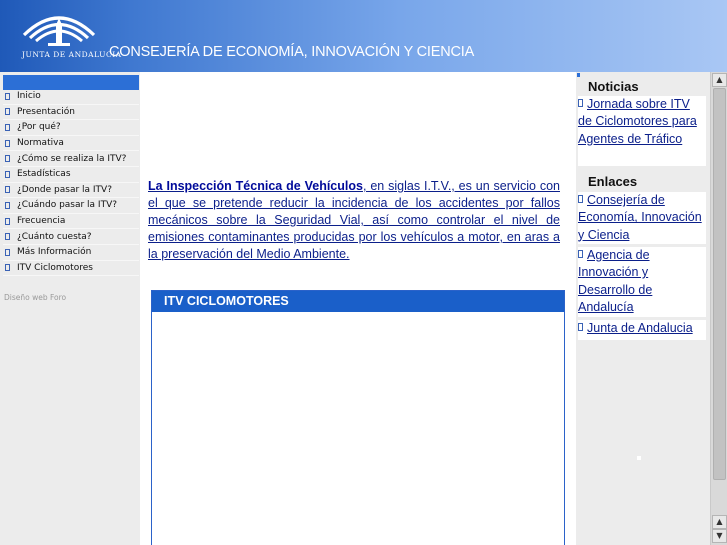 This screenshot has height=545, width=727. Describe the element at coordinates (67, 205) in the screenshot. I see `sidebar-item-label: ¿Cuándo pasar la ITV?` at that location.